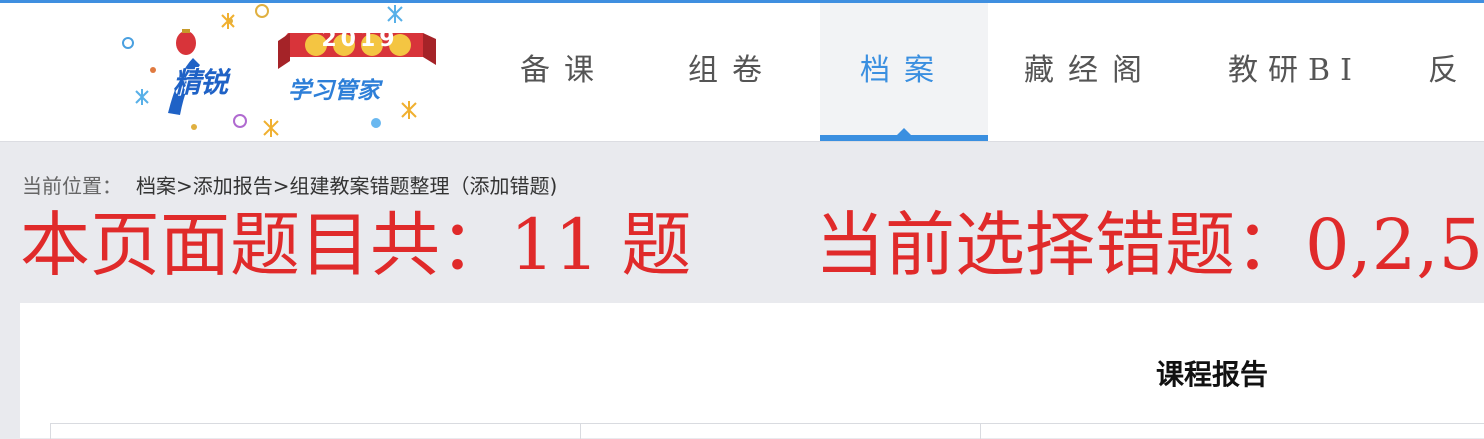 The image size is (1484, 439). I want to click on nav-item-beike: 备课, so click(564, 72).